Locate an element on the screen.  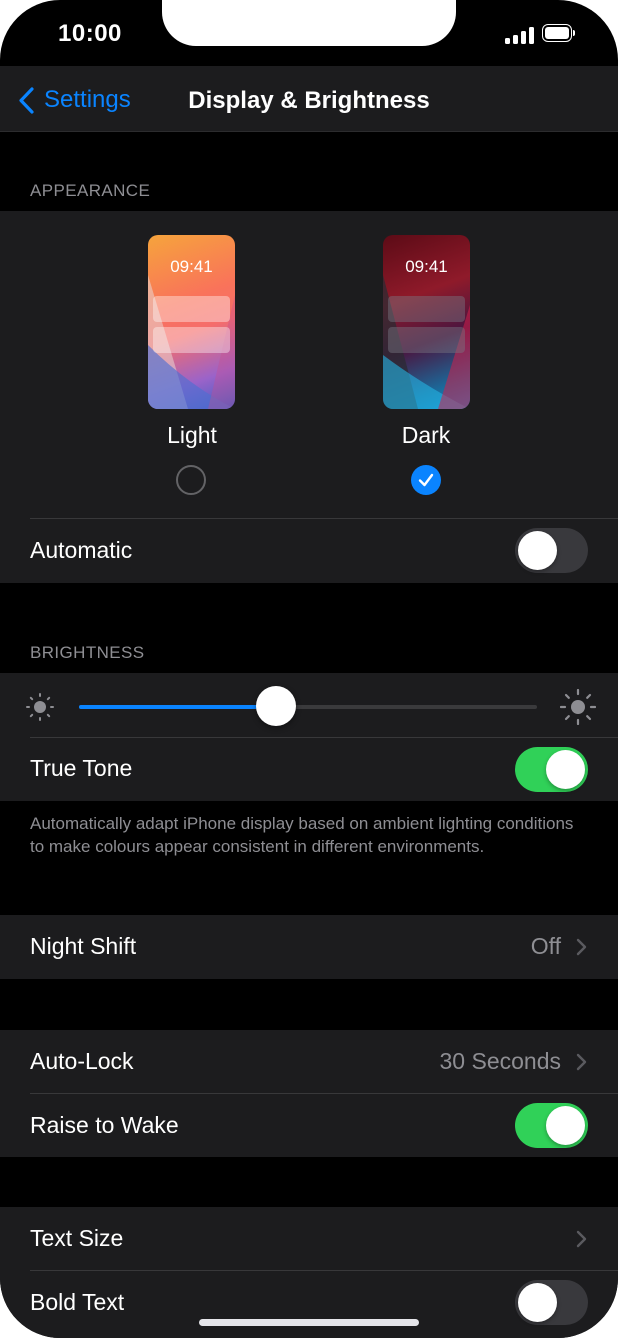
status-time: 10:00 is located at coordinates (90, 33).